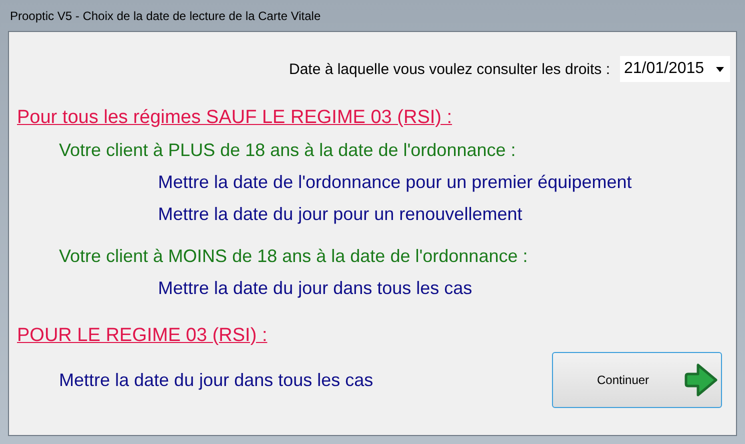  Describe the element at coordinates (294, 256) in the screenshot. I see `condition-text: Votre client à MOINS de 18 ans à la date de l'ordonnance :` at that location.